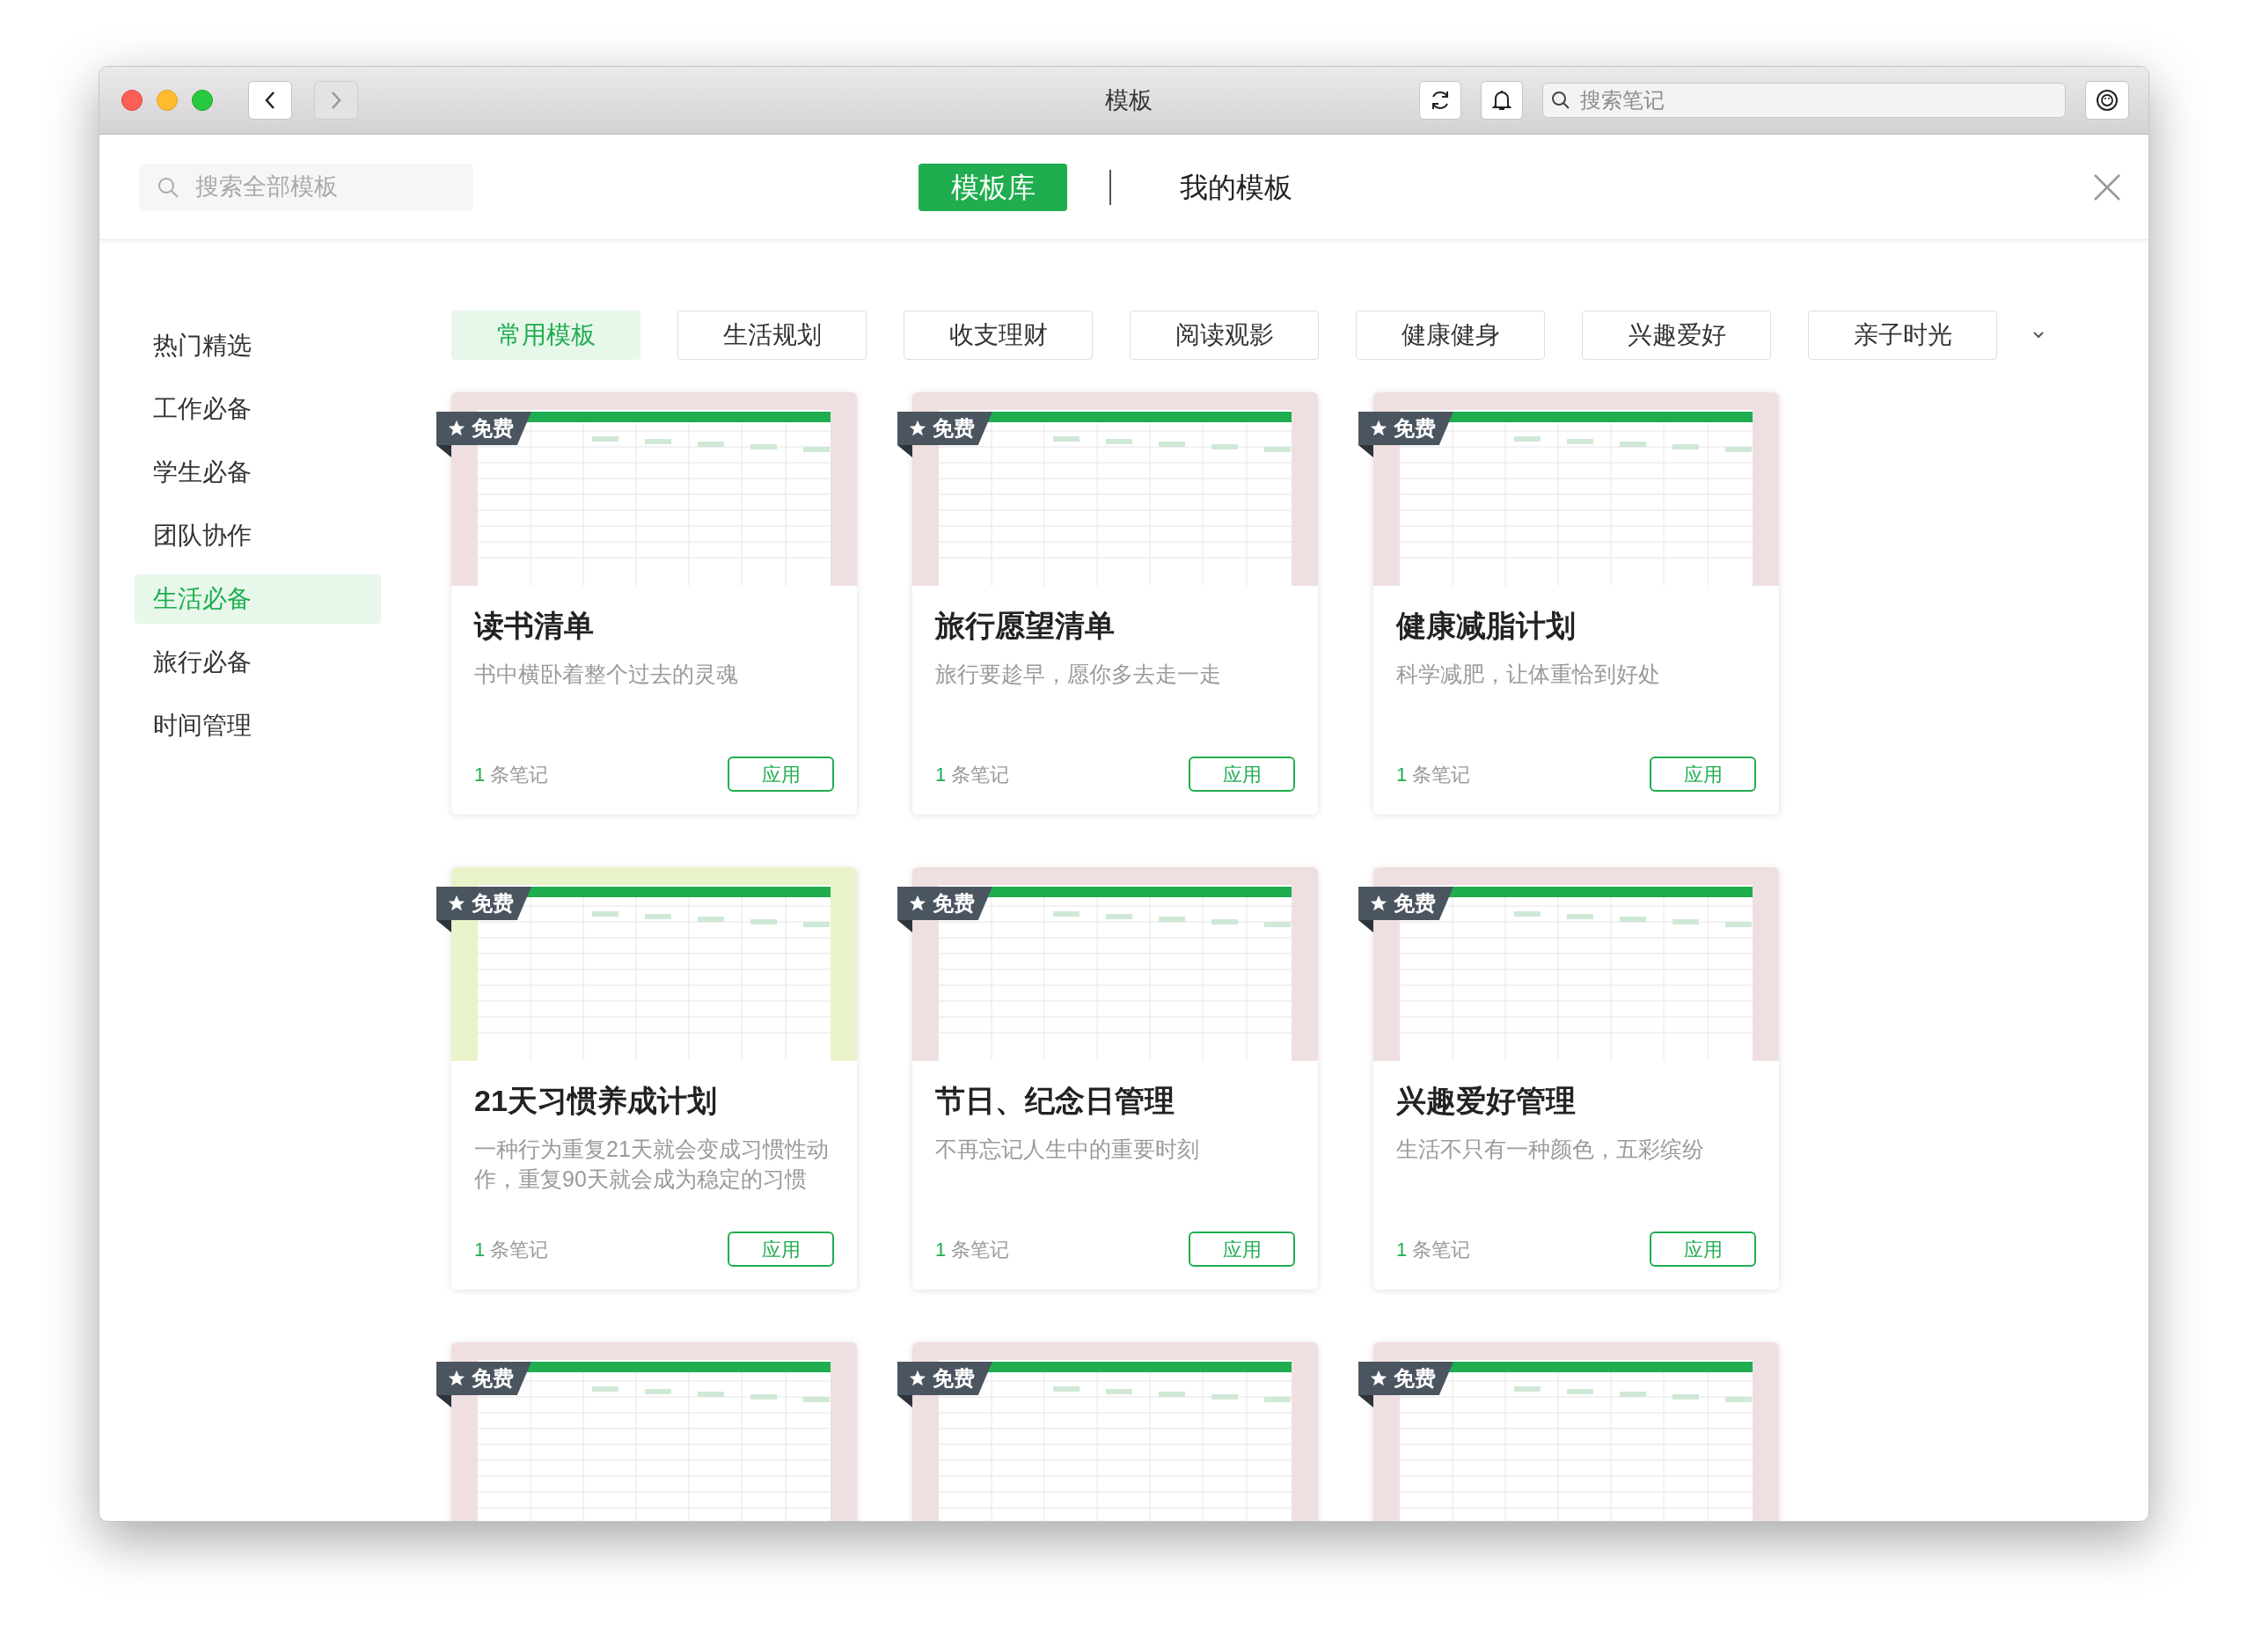  Describe the element at coordinates (534, 626) in the screenshot. I see `template-title: 读书清单` at that location.